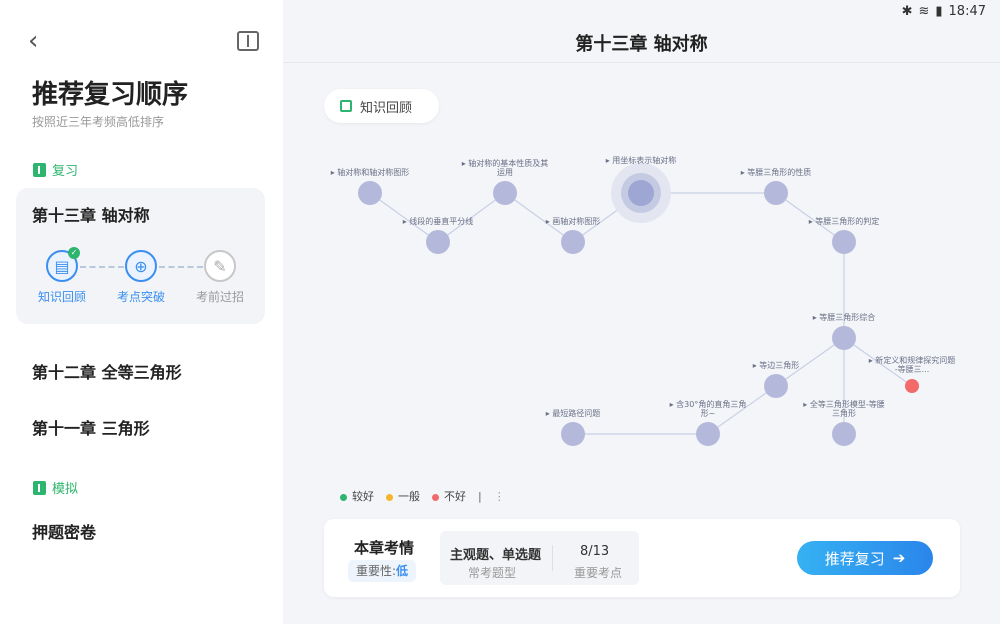 The height and width of the screenshot is (624, 1000). Describe the element at coordinates (39, 487) in the screenshot. I see `simulation-section-icon` at that location.